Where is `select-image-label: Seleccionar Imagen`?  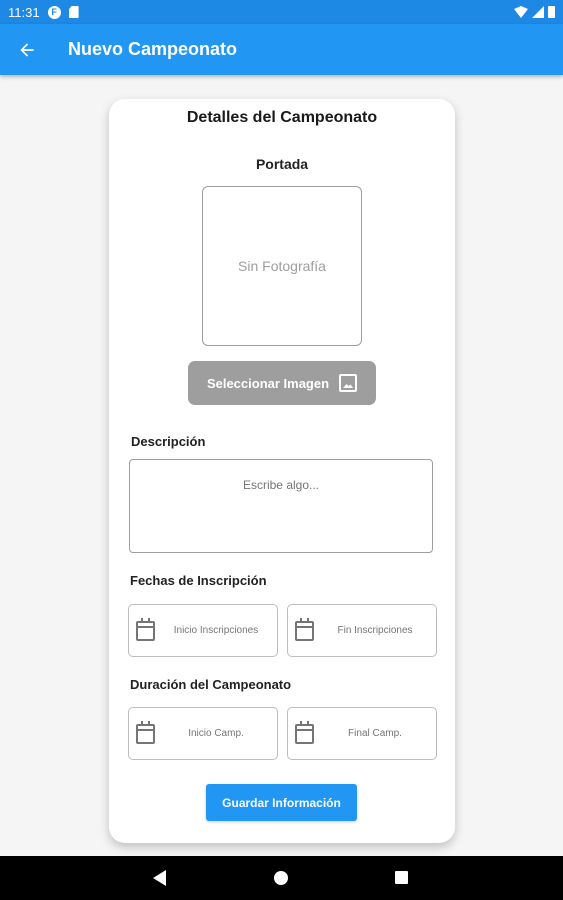 select-image-label: Seleccionar Imagen is located at coordinates (268, 383).